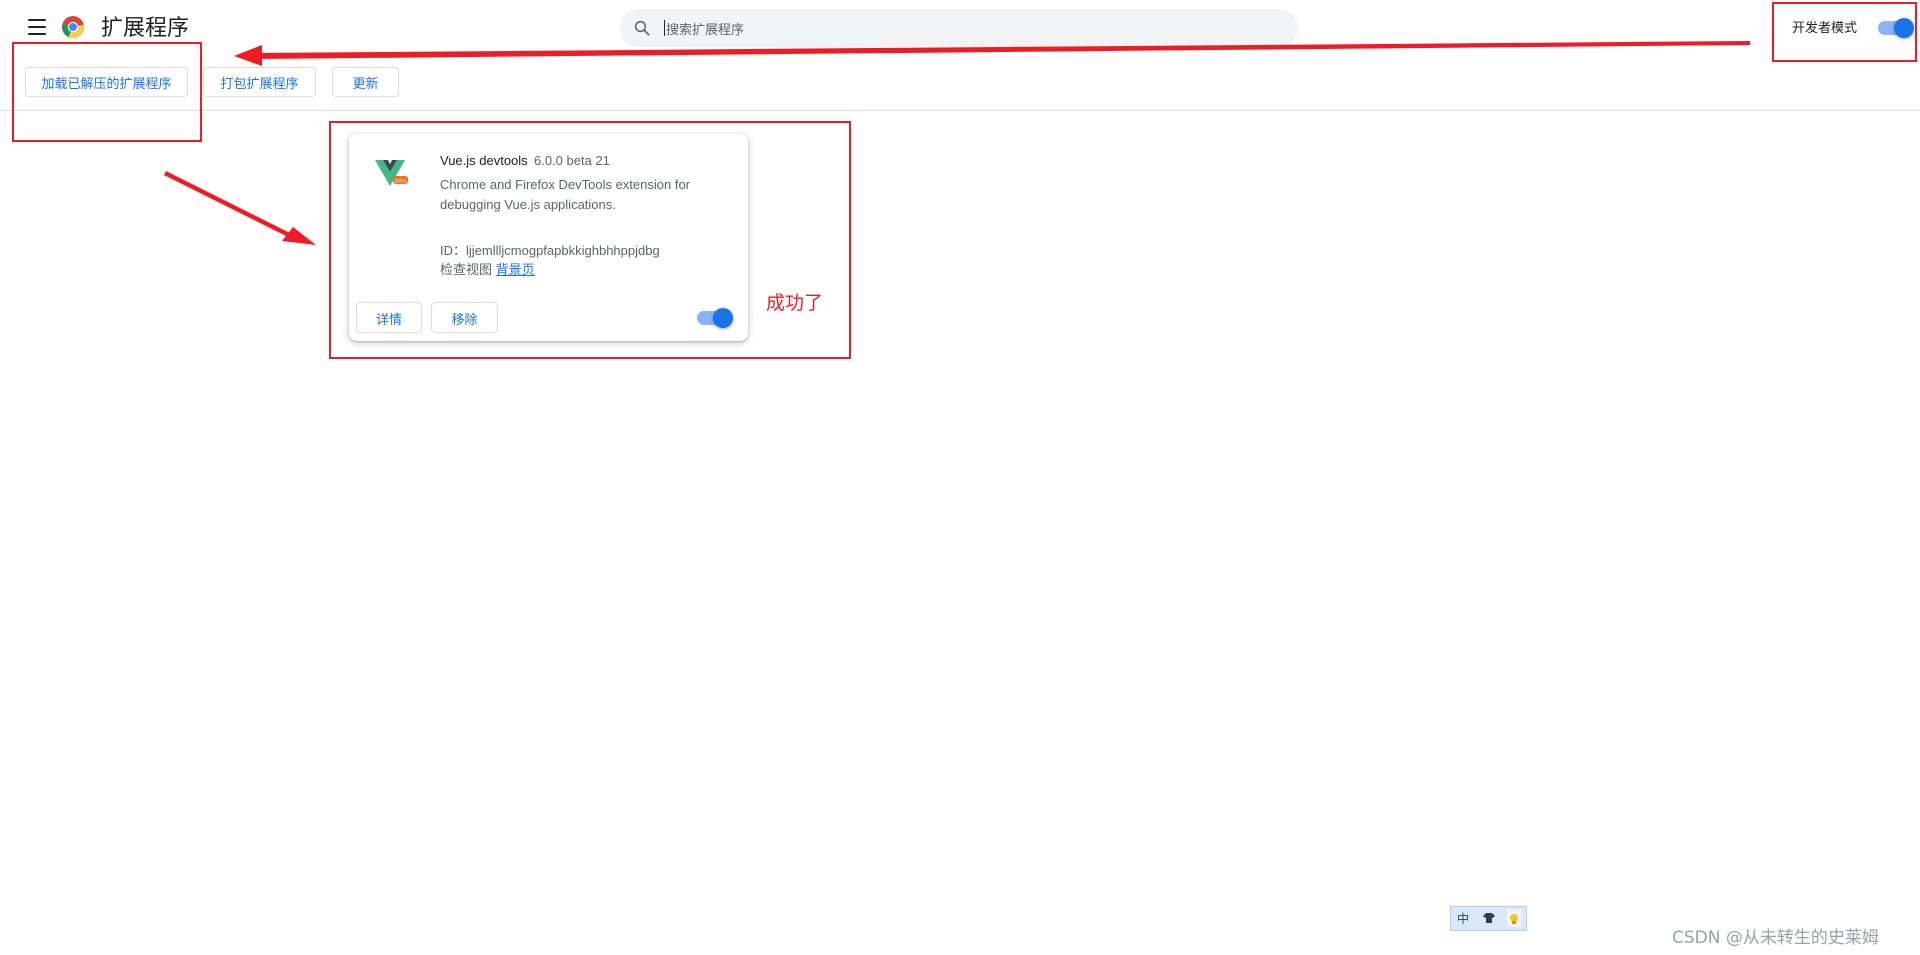  I want to click on watermark: CSDN @从未转生的史莱姆, so click(1775, 938).